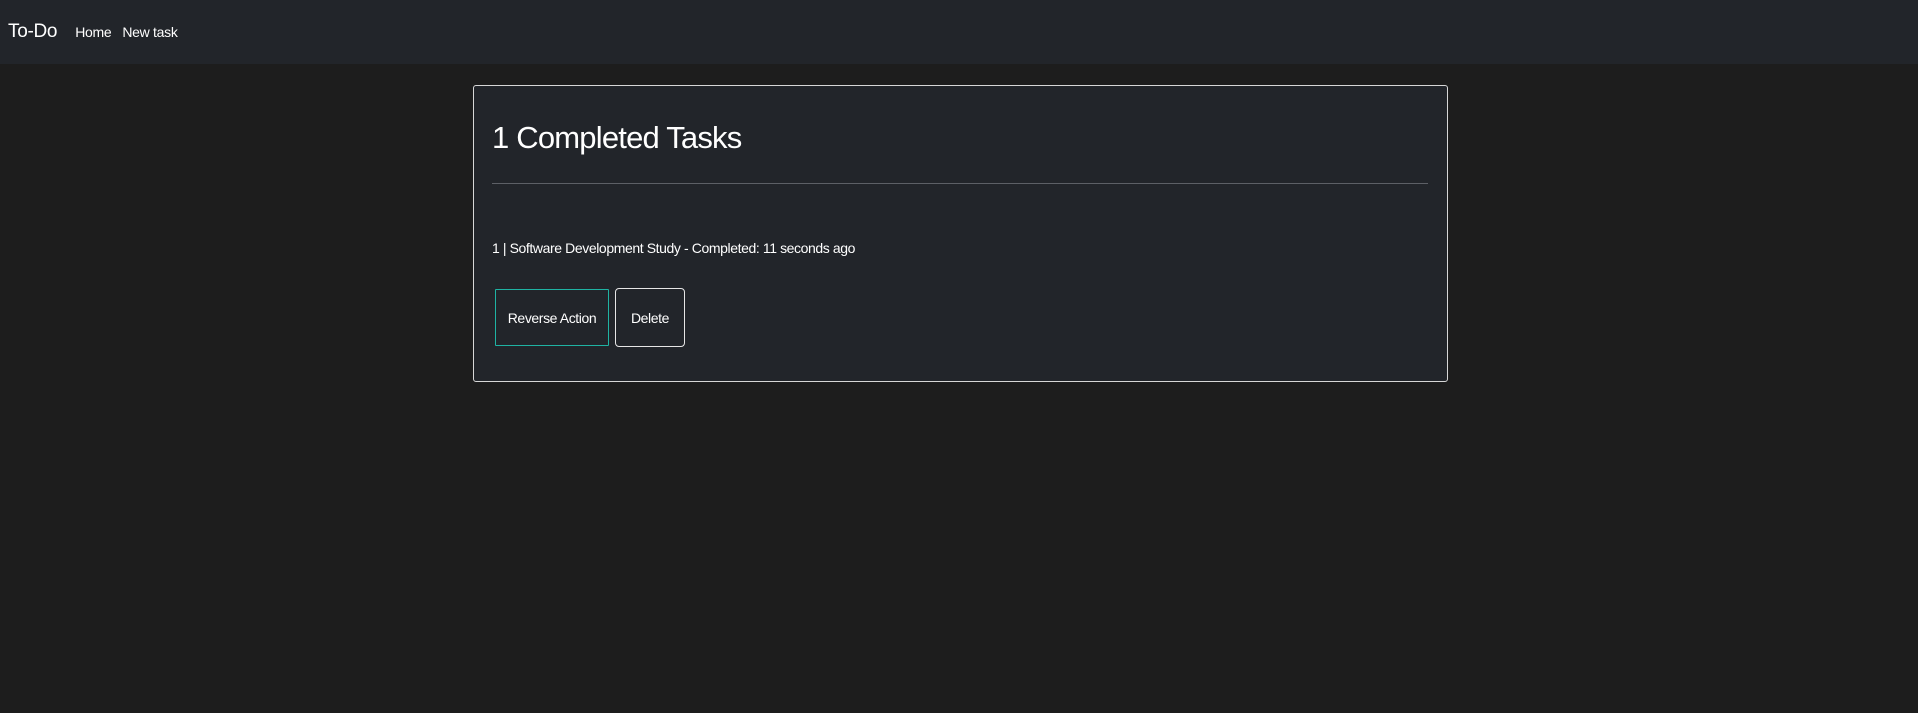 The height and width of the screenshot is (713, 1918). Describe the element at coordinates (93, 32) in the screenshot. I see `nav-link-home: Home` at that location.